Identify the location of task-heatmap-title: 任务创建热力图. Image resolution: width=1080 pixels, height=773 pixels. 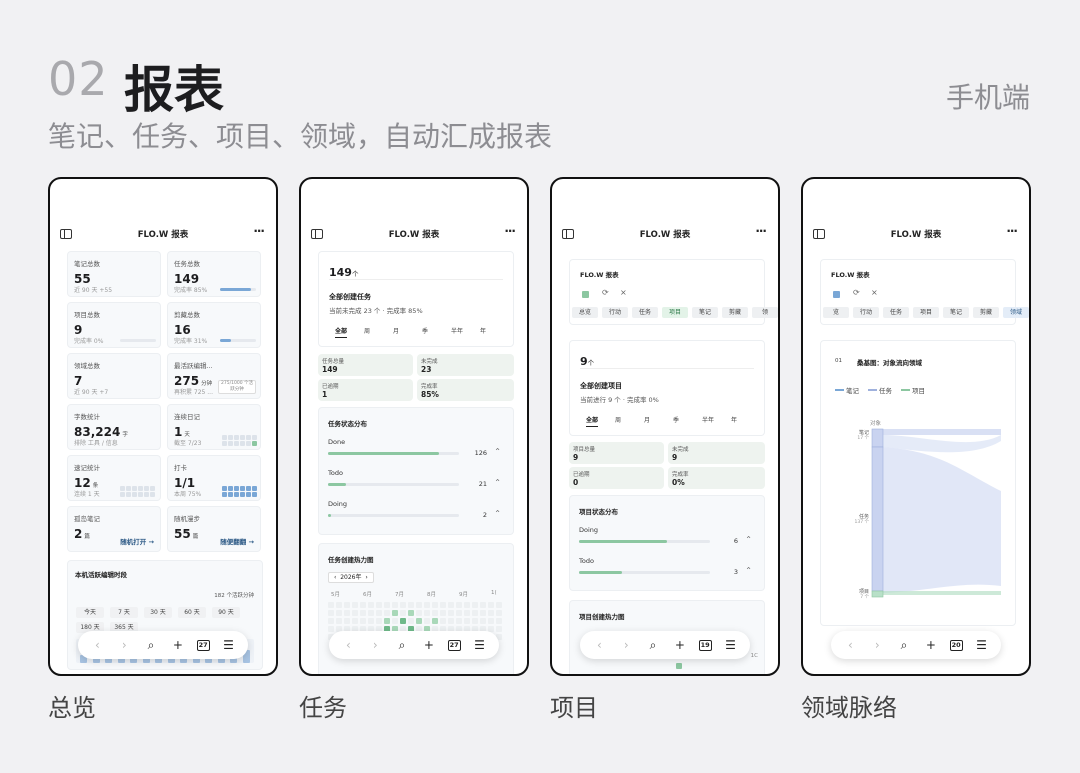
(351, 560).